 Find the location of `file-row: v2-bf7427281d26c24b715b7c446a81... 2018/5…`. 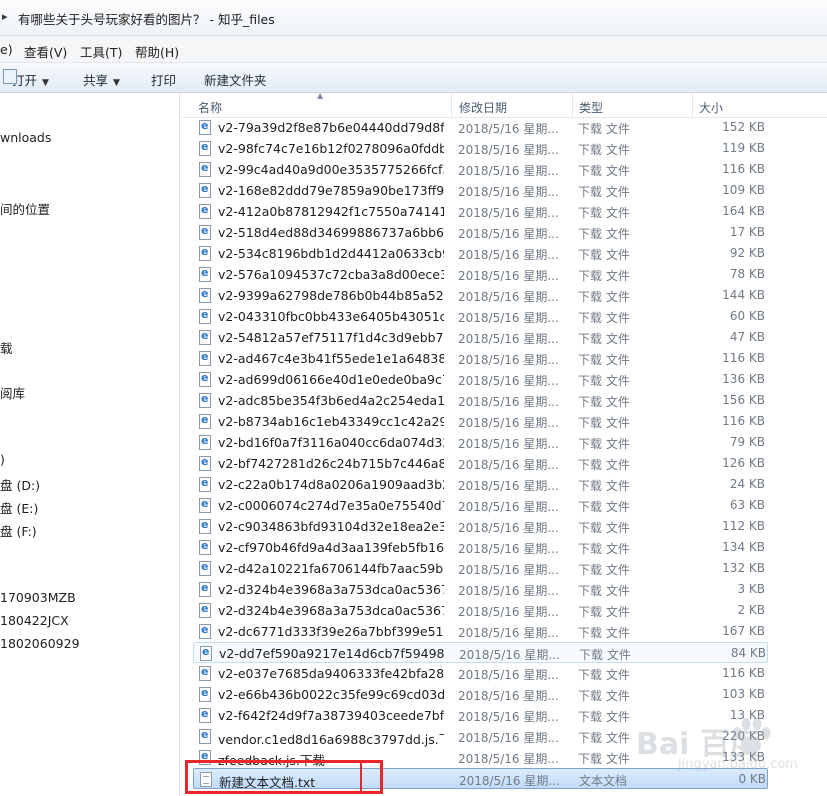

file-row: v2-bf7427281d26c24b715b7c446a81... 2018/5… is located at coordinates (480, 463).